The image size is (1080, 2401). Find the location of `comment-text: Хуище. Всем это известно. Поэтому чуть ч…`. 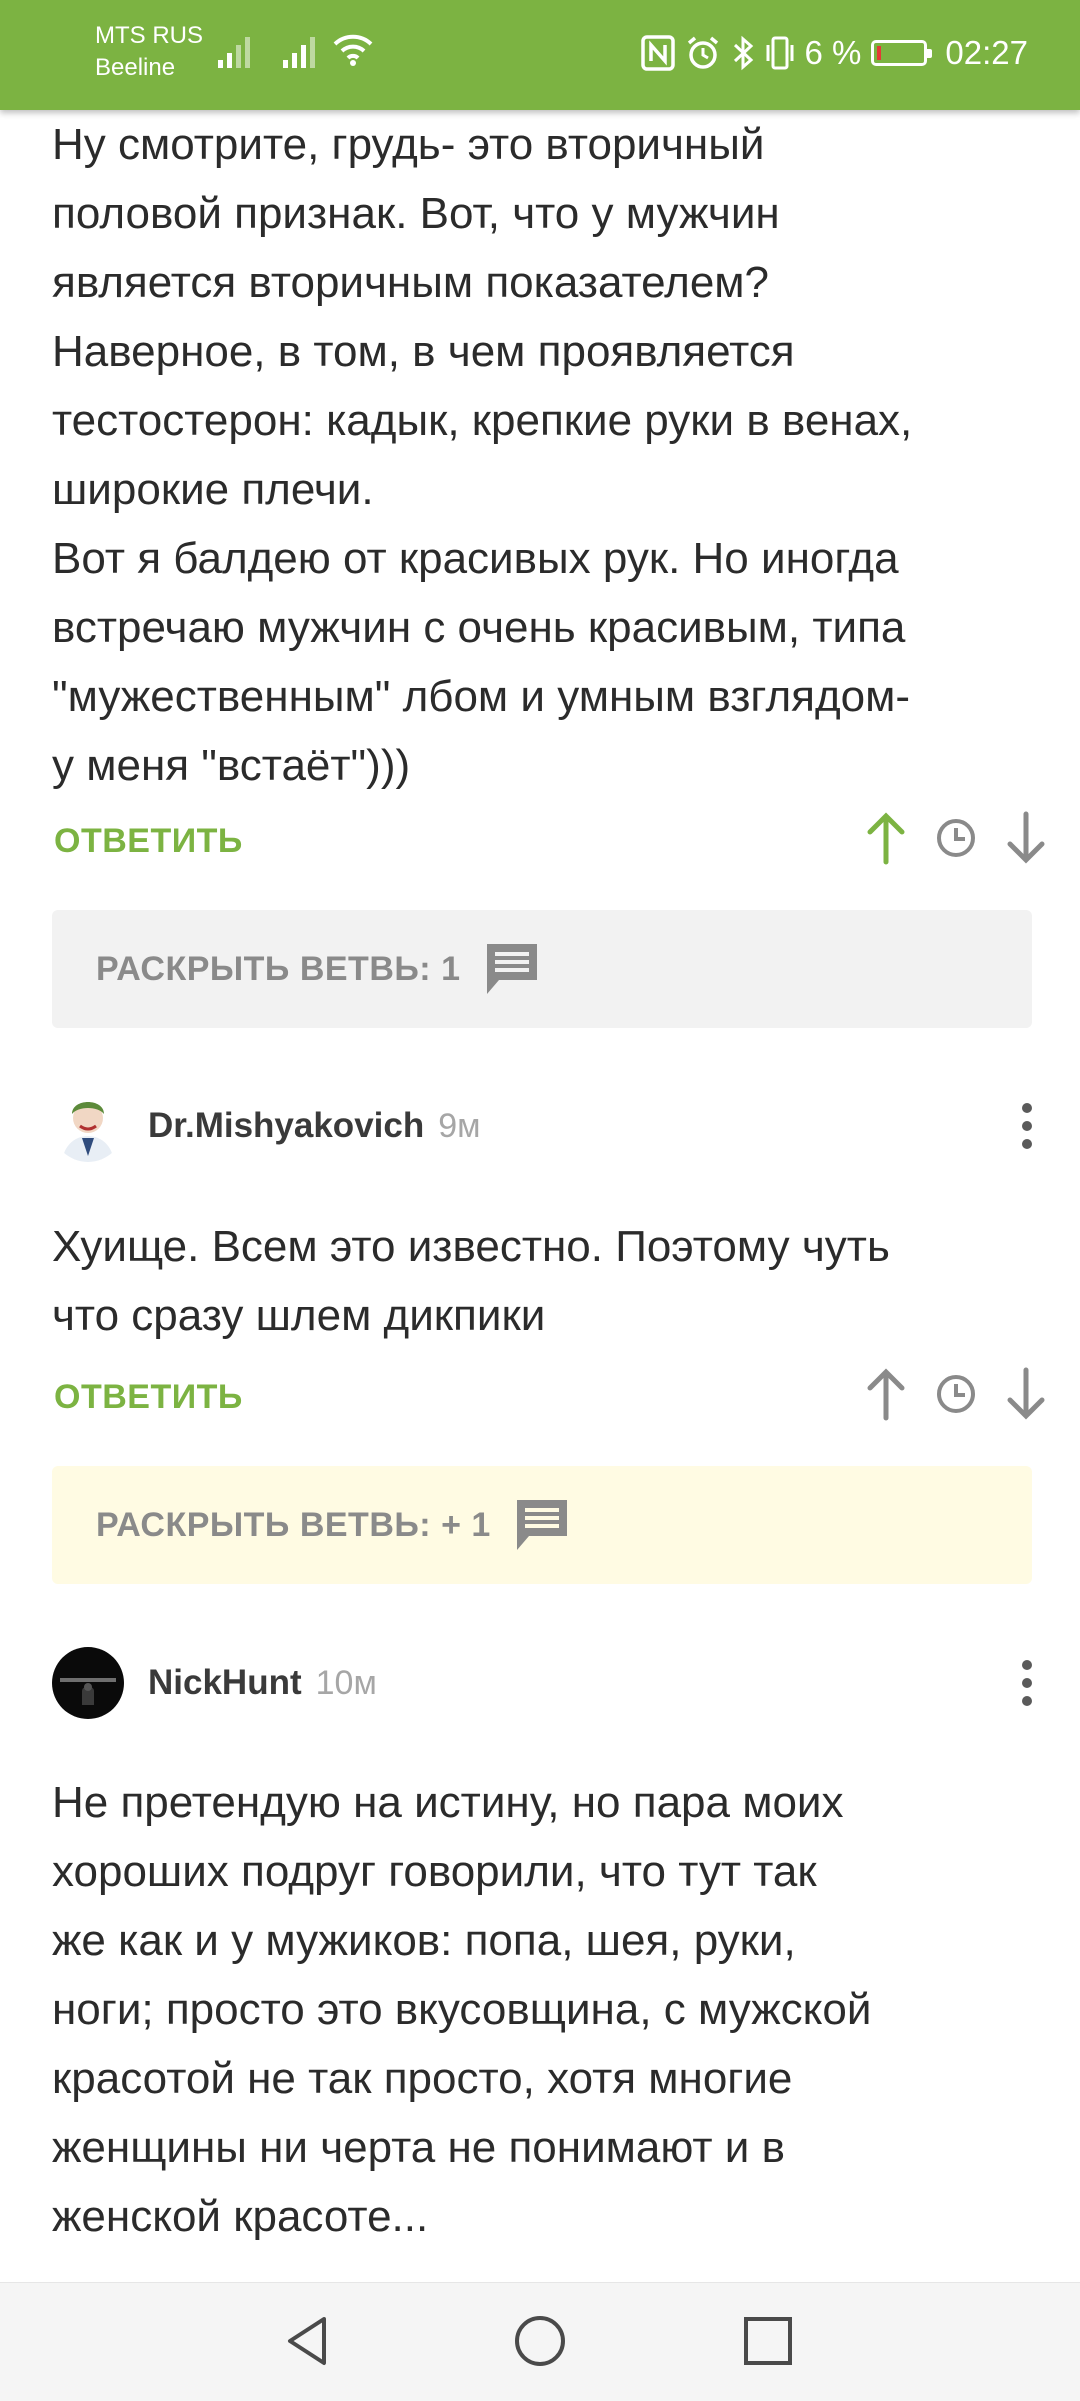

comment-text: Хуище. Всем это известно. Поэтому чуть ч… is located at coordinates (471, 1281).